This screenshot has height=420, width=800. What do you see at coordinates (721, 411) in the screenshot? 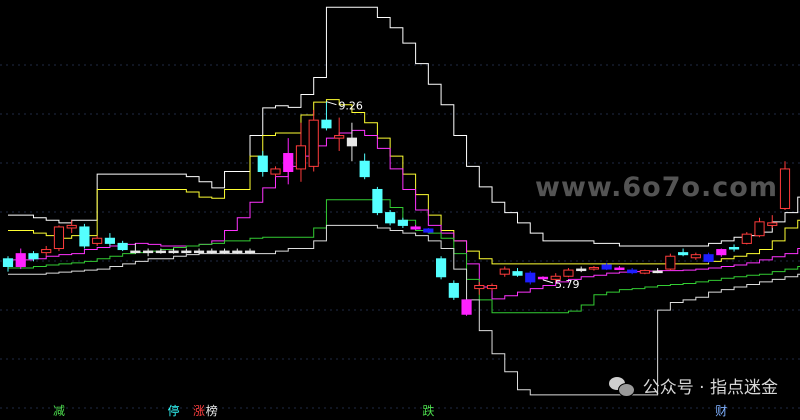
I see `signal-label: 财` at bounding box center [721, 411].